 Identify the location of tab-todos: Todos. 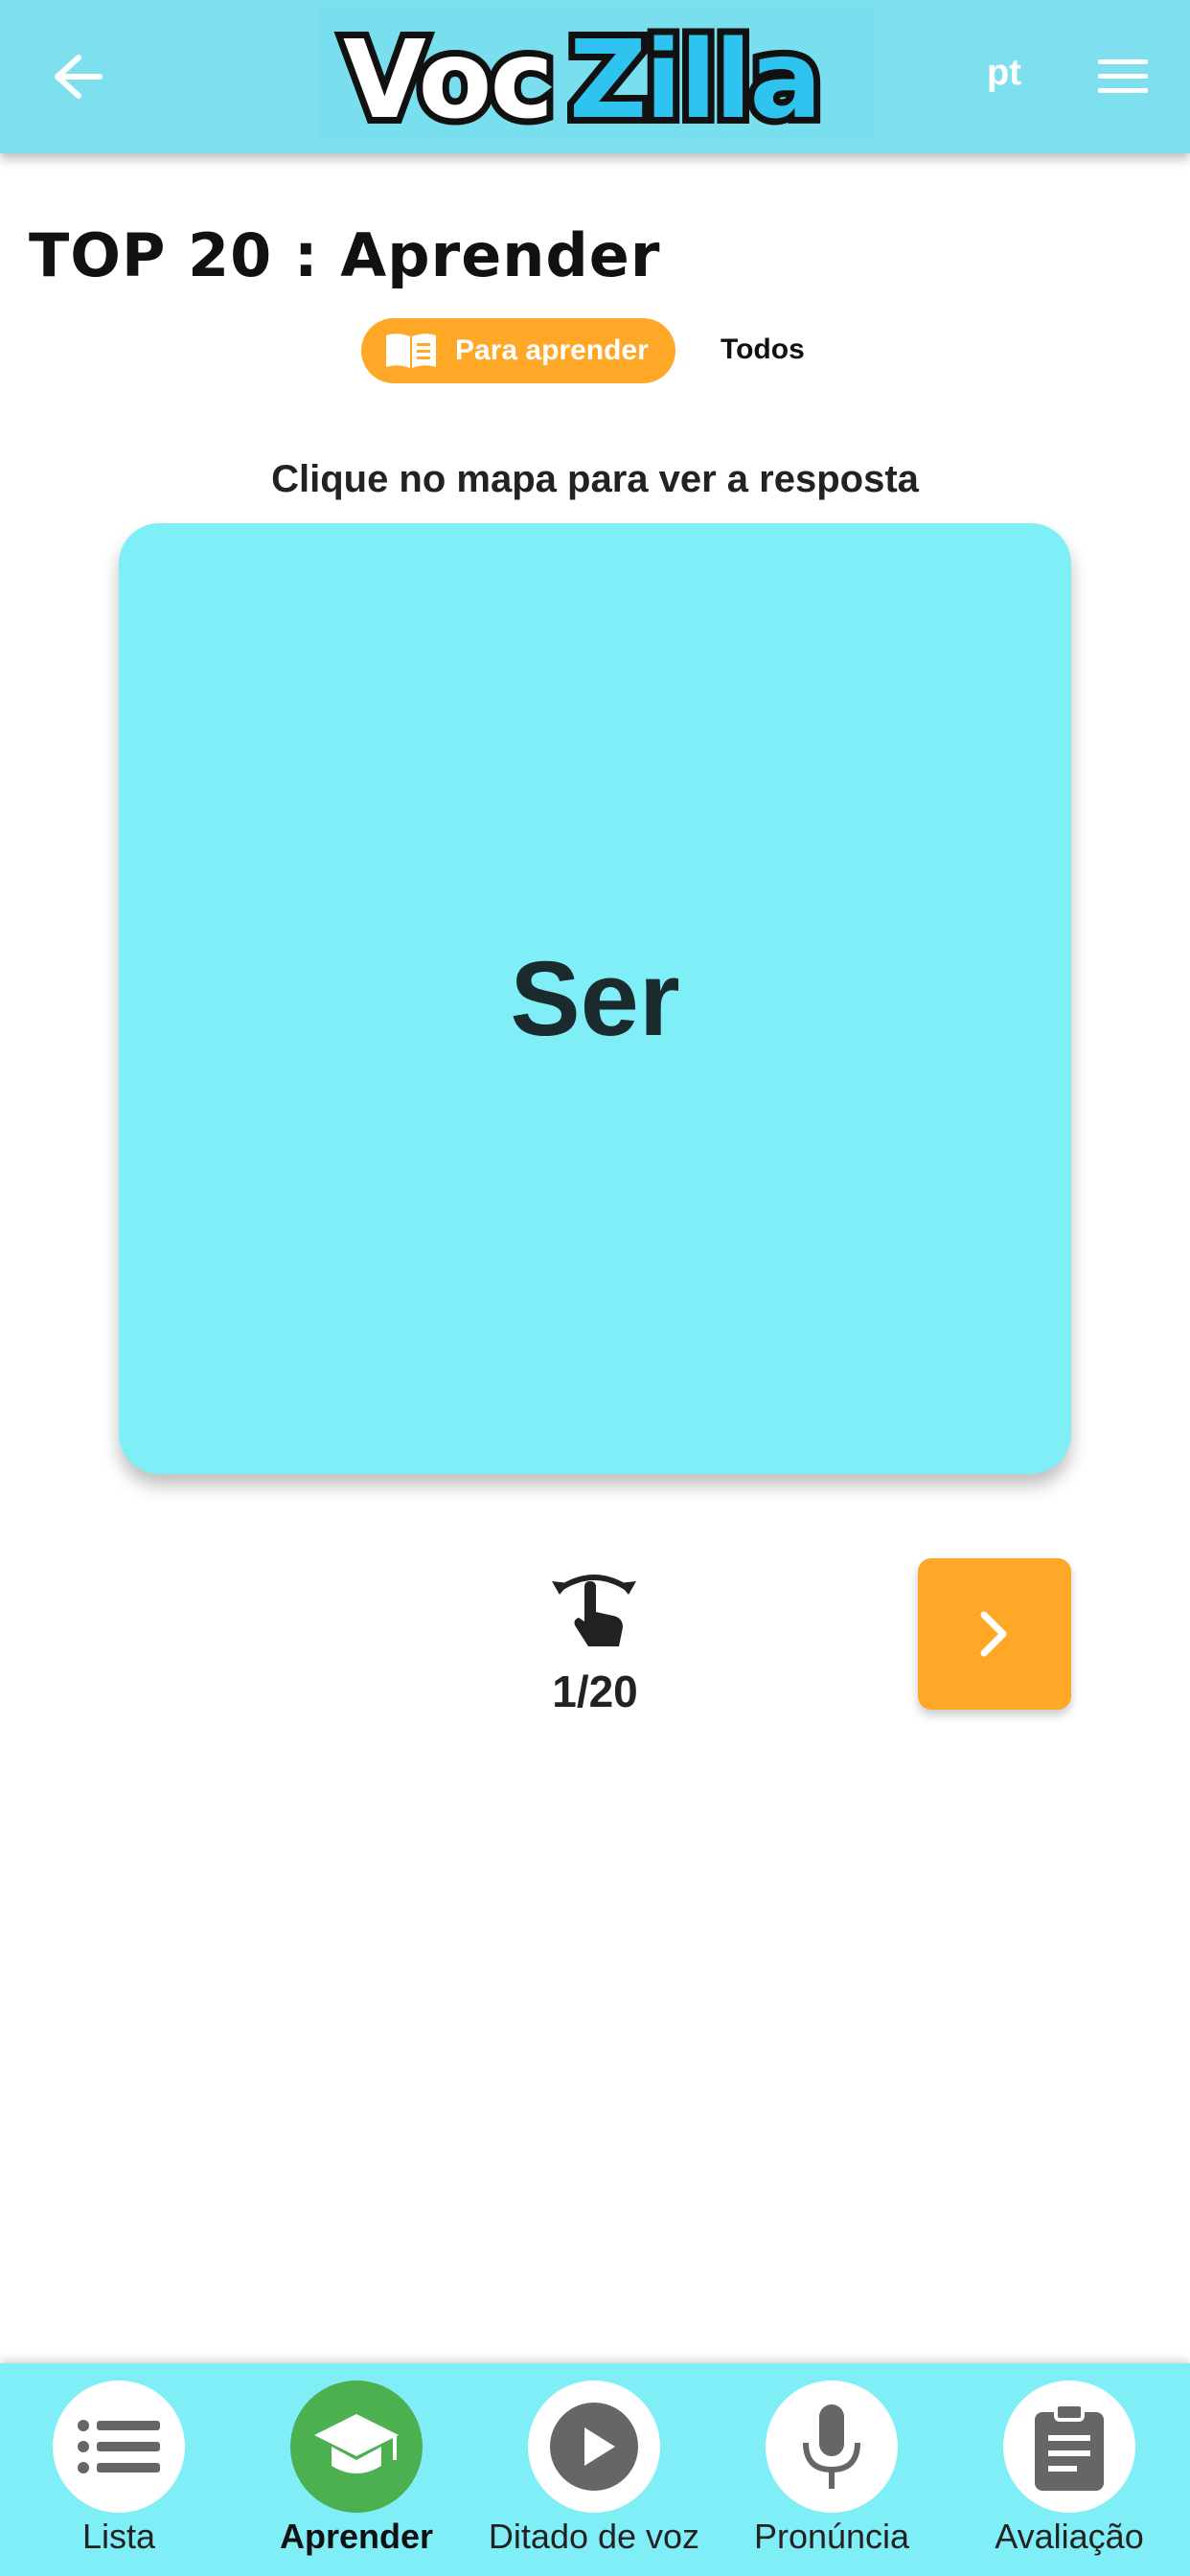
(763, 350).